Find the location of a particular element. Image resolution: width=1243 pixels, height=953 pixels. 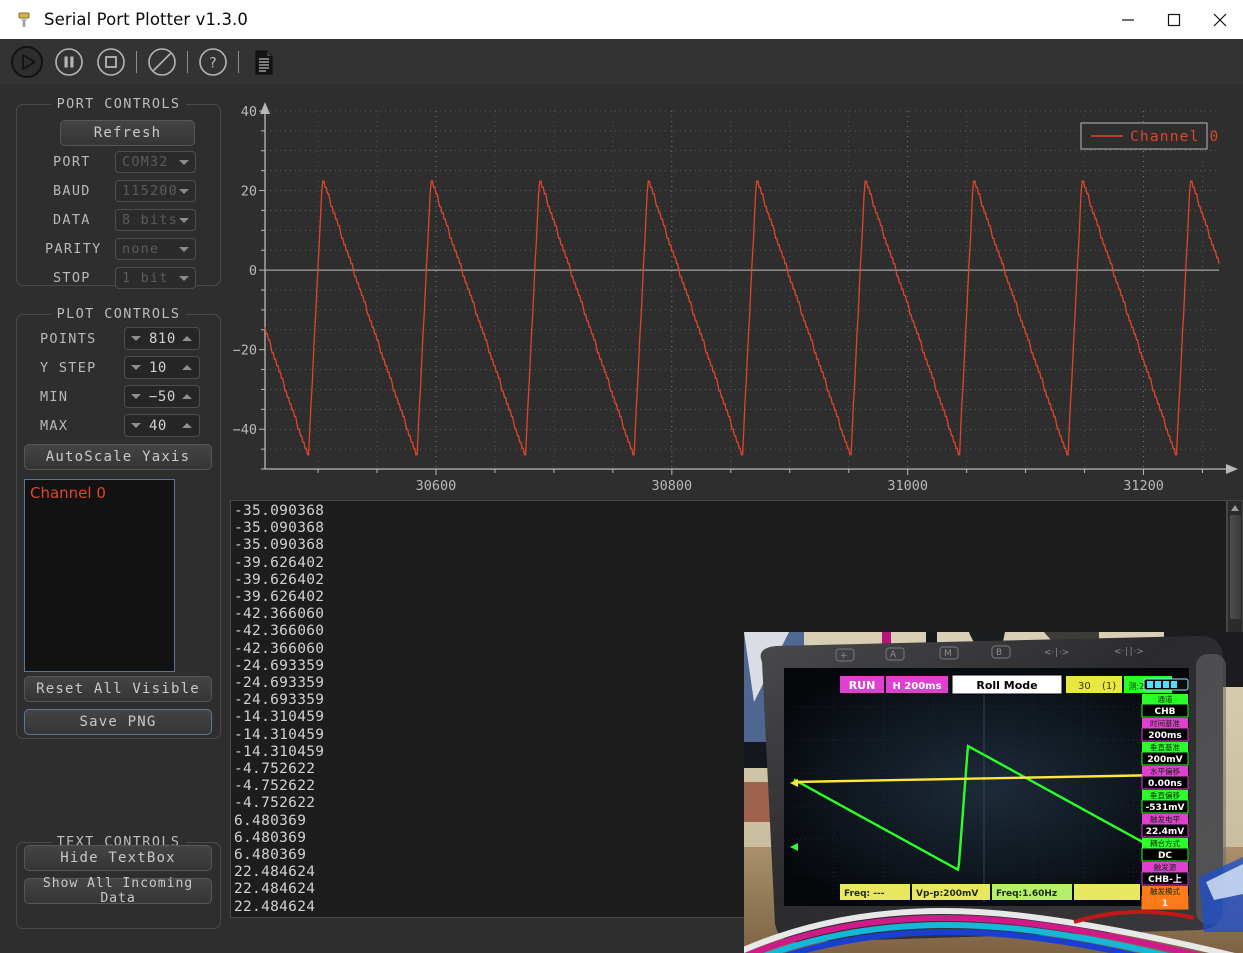

port-label: PORT is located at coordinates (72, 162).